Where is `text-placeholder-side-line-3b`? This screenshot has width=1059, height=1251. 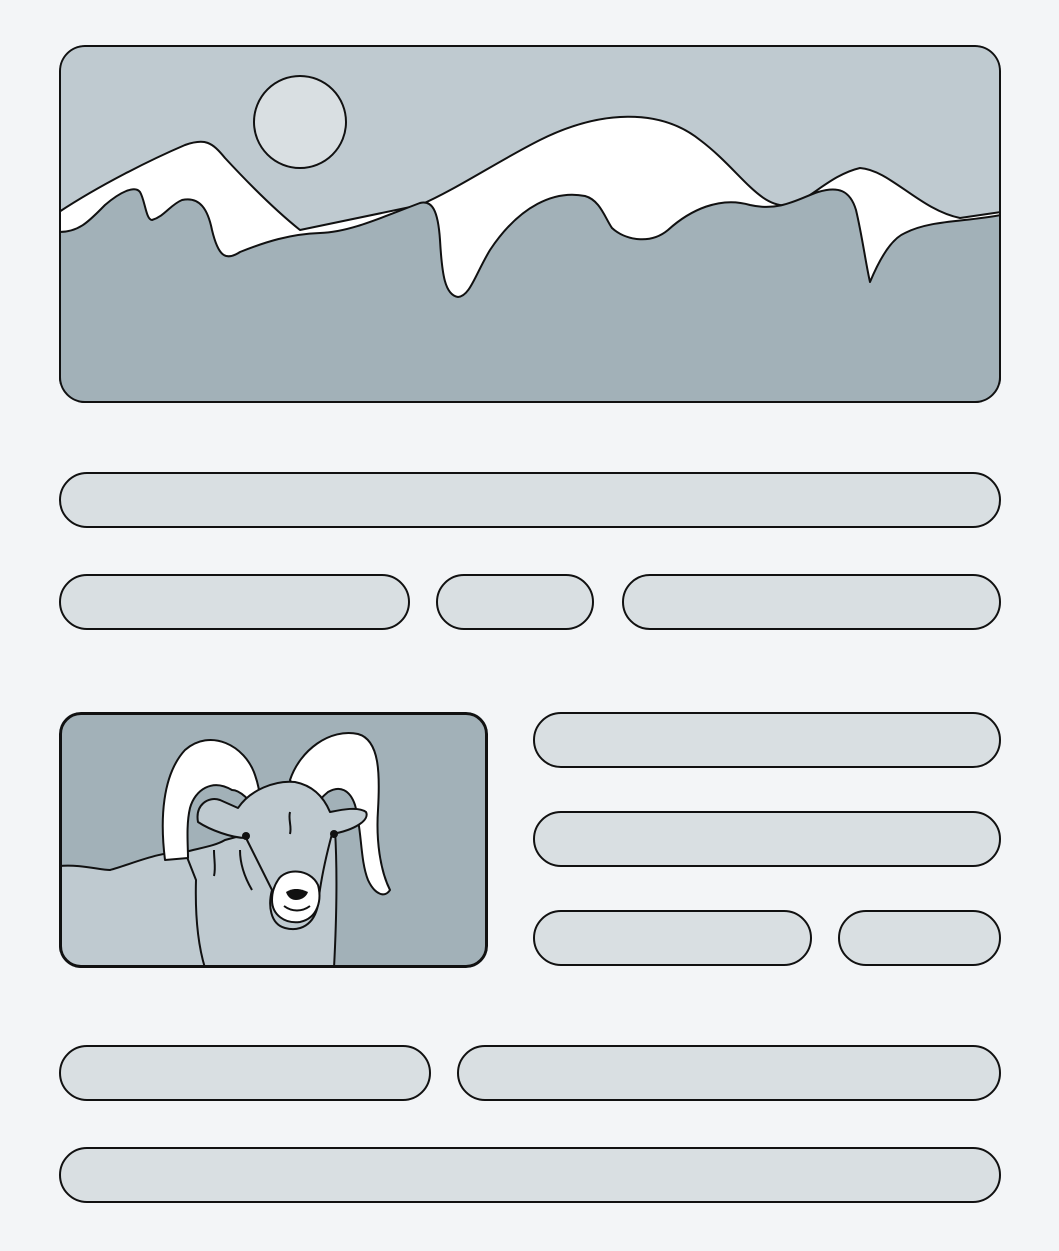 text-placeholder-side-line-3b is located at coordinates (919, 938).